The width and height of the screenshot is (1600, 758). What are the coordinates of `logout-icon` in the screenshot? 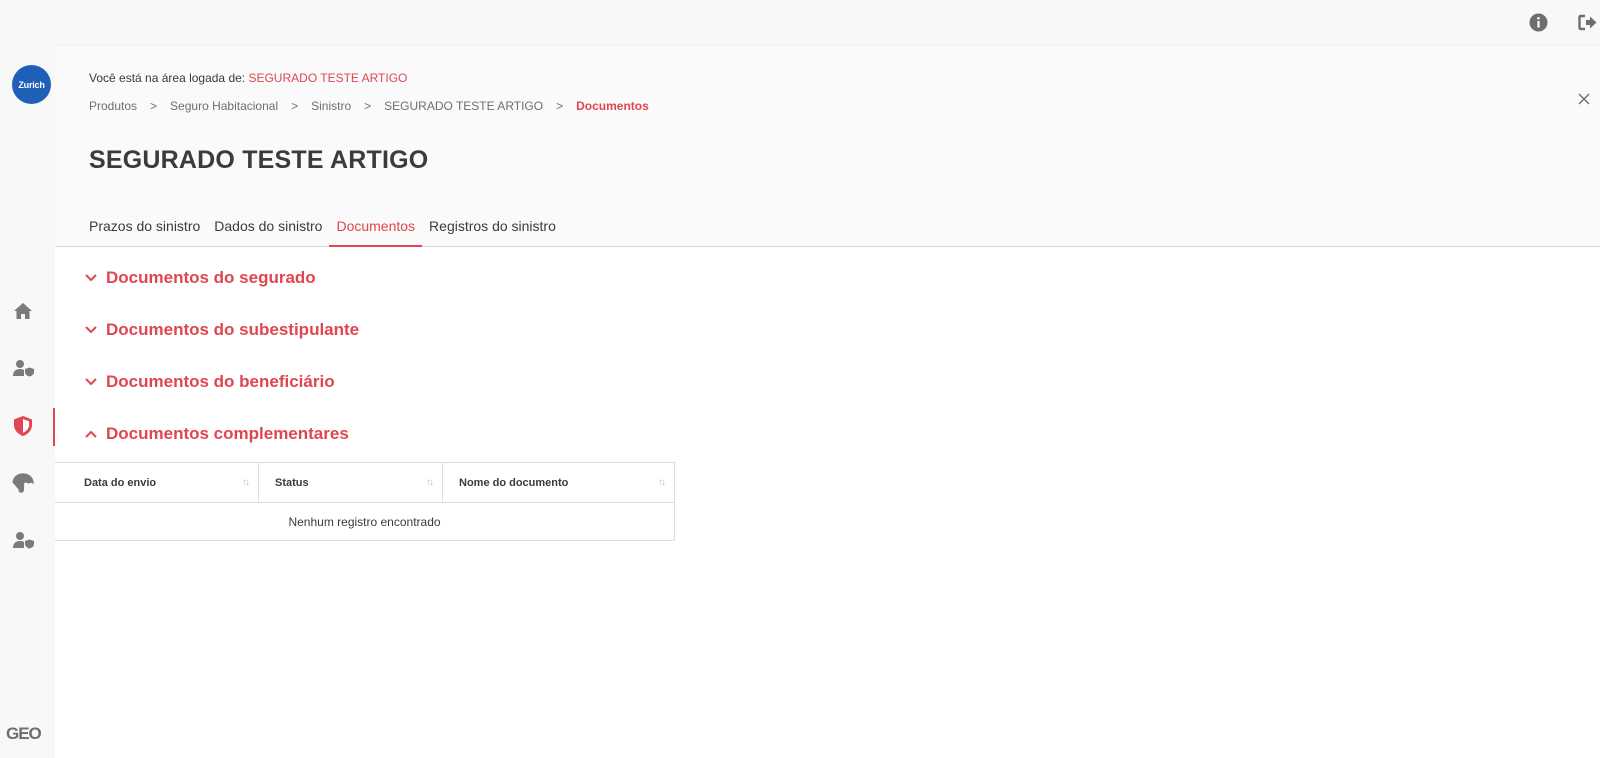 It's located at (1588, 22).